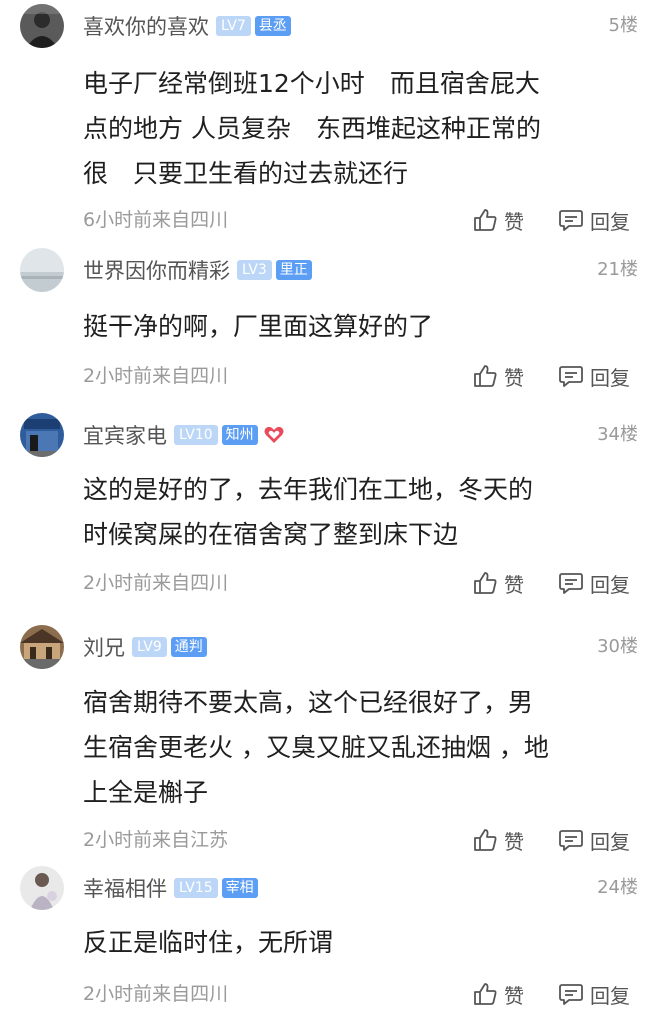 This screenshot has height=1016, width=660. Describe the element at coordinates (617, 434) in the screenshot. I see `floor-number: 34楼` at that location.